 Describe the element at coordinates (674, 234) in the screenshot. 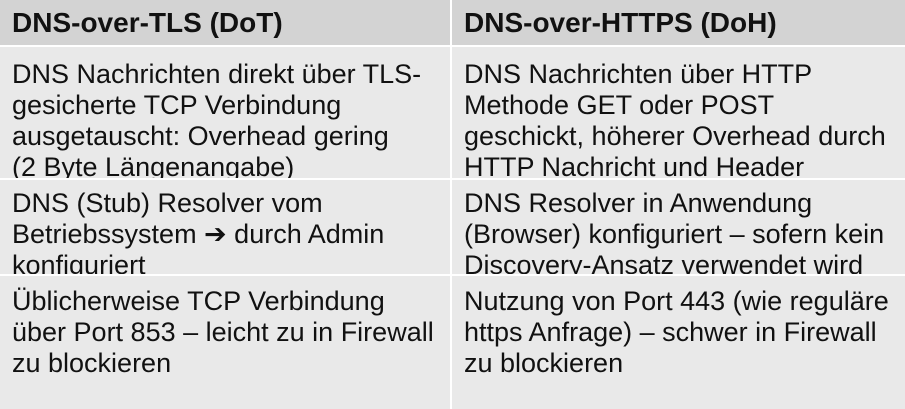

I see `text-line: (Browser) konfiguriert – sofern kein` at that location.